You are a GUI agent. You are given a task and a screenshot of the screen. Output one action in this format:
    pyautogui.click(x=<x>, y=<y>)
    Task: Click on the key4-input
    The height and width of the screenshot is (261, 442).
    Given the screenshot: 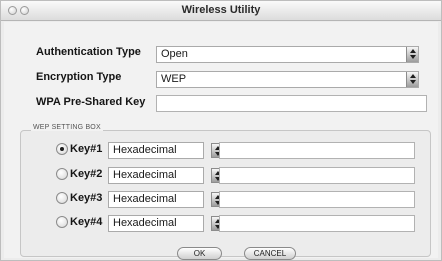 What is the action you would take?
    pyautogui.click(x=317, y=223)
    